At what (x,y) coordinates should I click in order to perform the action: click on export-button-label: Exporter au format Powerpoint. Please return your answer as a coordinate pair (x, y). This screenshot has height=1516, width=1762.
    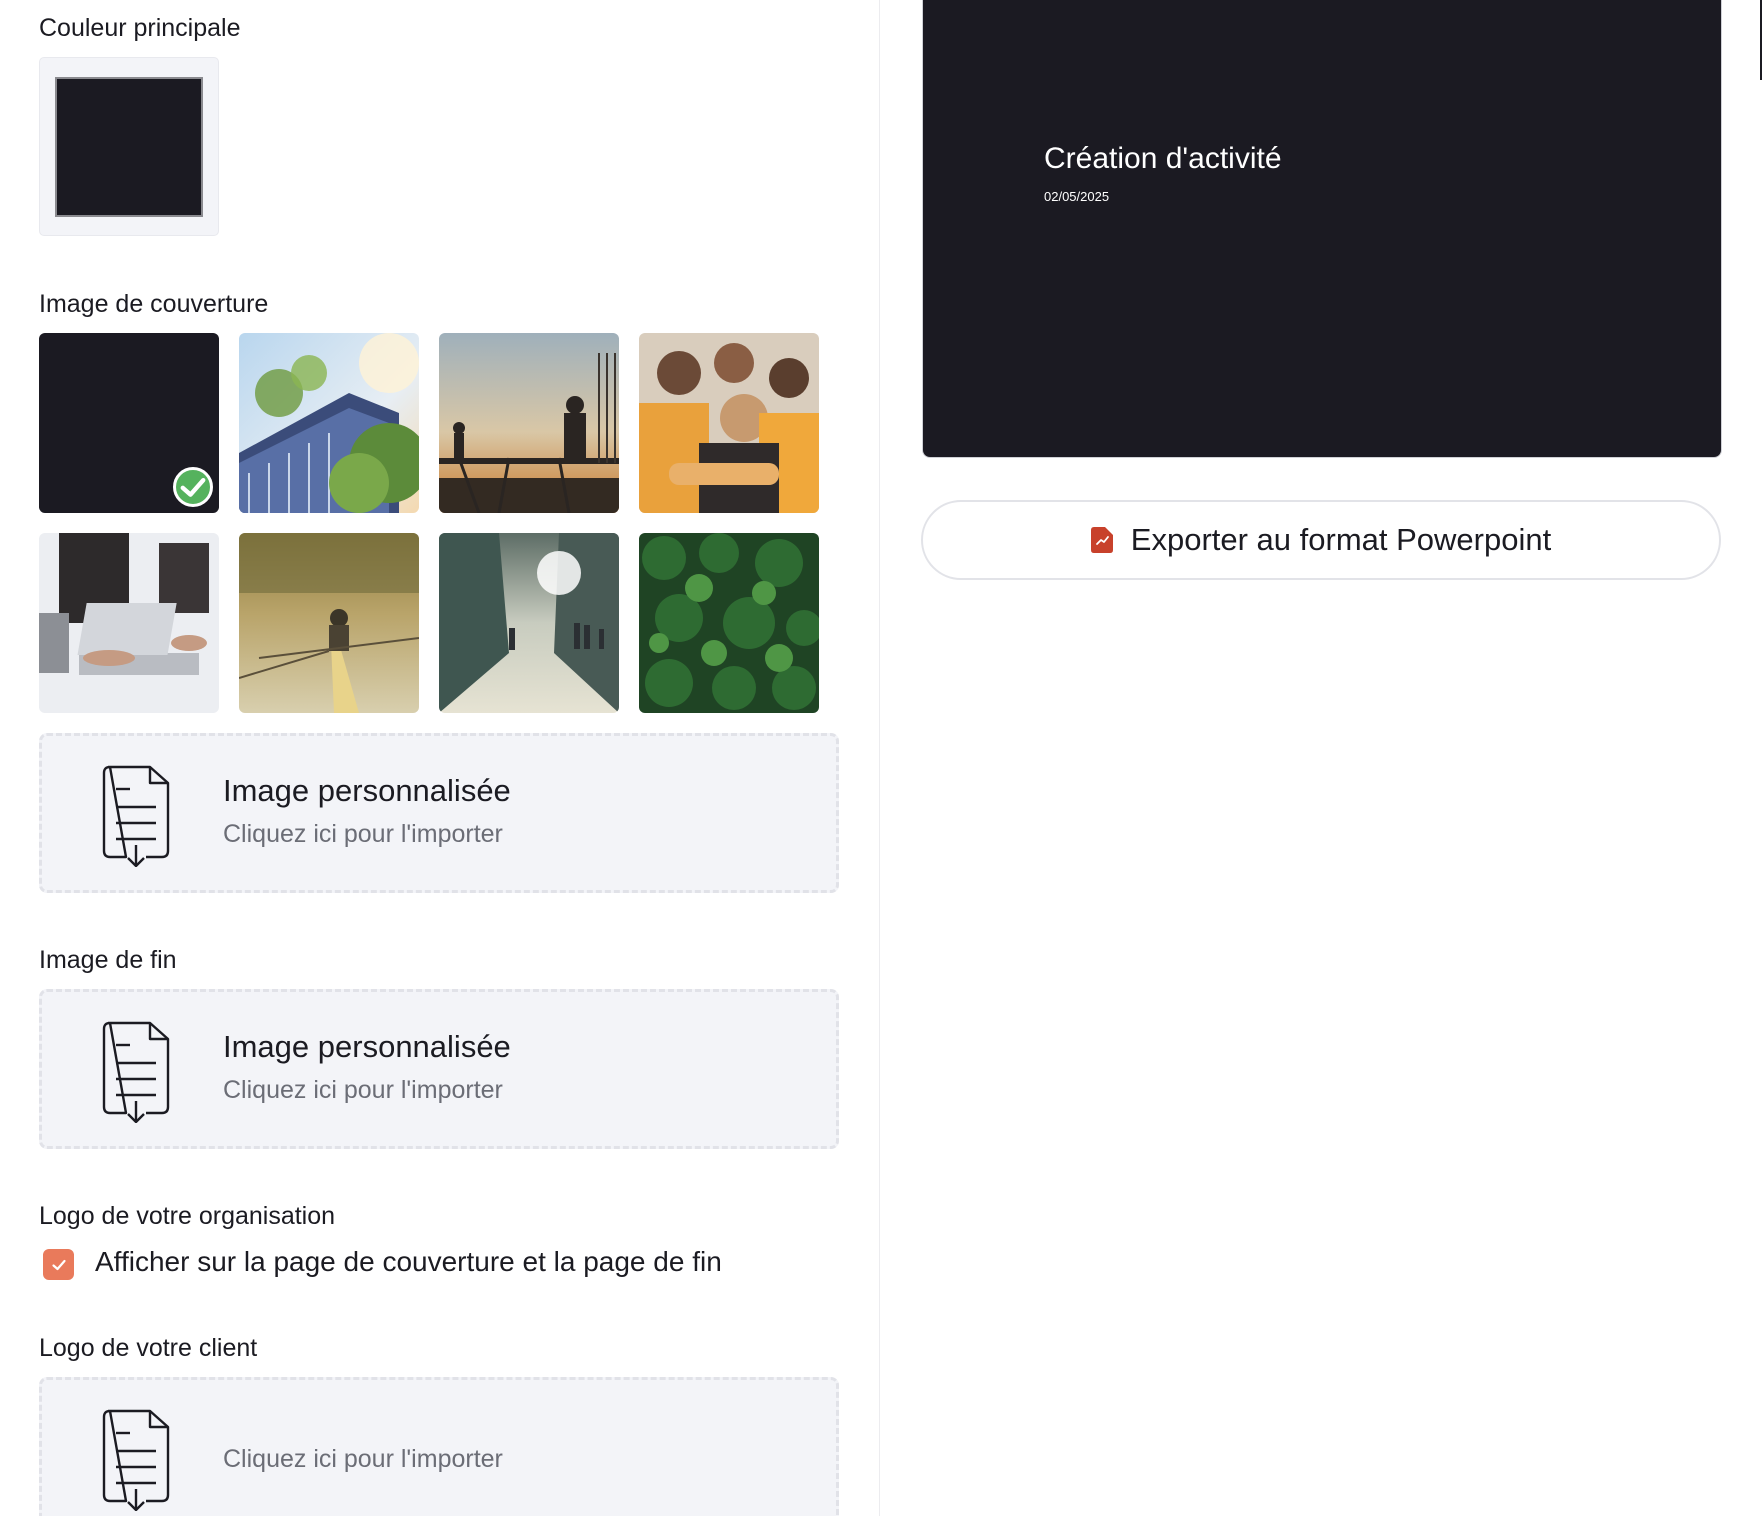
    Looking at the image, I should click on (1341, 539).